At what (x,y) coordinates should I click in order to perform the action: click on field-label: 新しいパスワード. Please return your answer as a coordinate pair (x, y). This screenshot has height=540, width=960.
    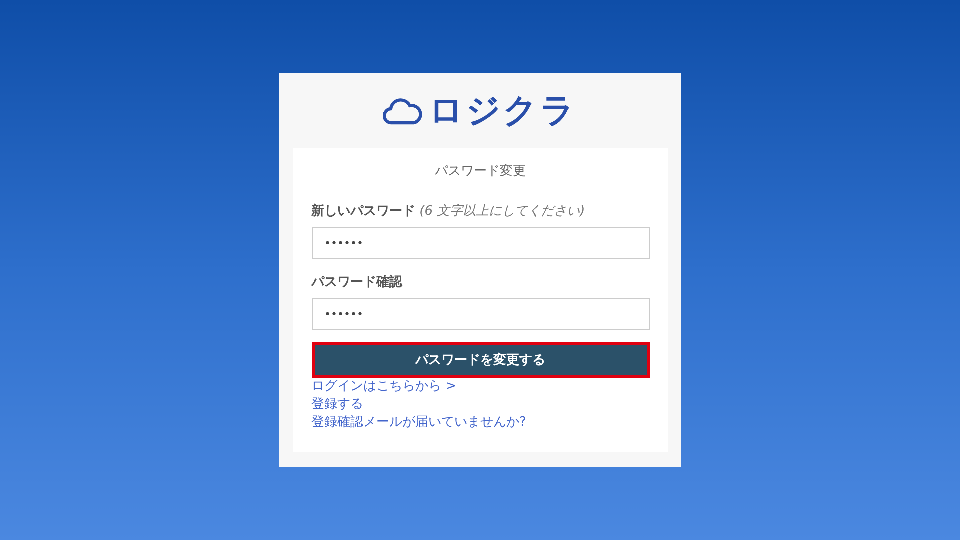
    Looking at the image, I should click on (364, 211).